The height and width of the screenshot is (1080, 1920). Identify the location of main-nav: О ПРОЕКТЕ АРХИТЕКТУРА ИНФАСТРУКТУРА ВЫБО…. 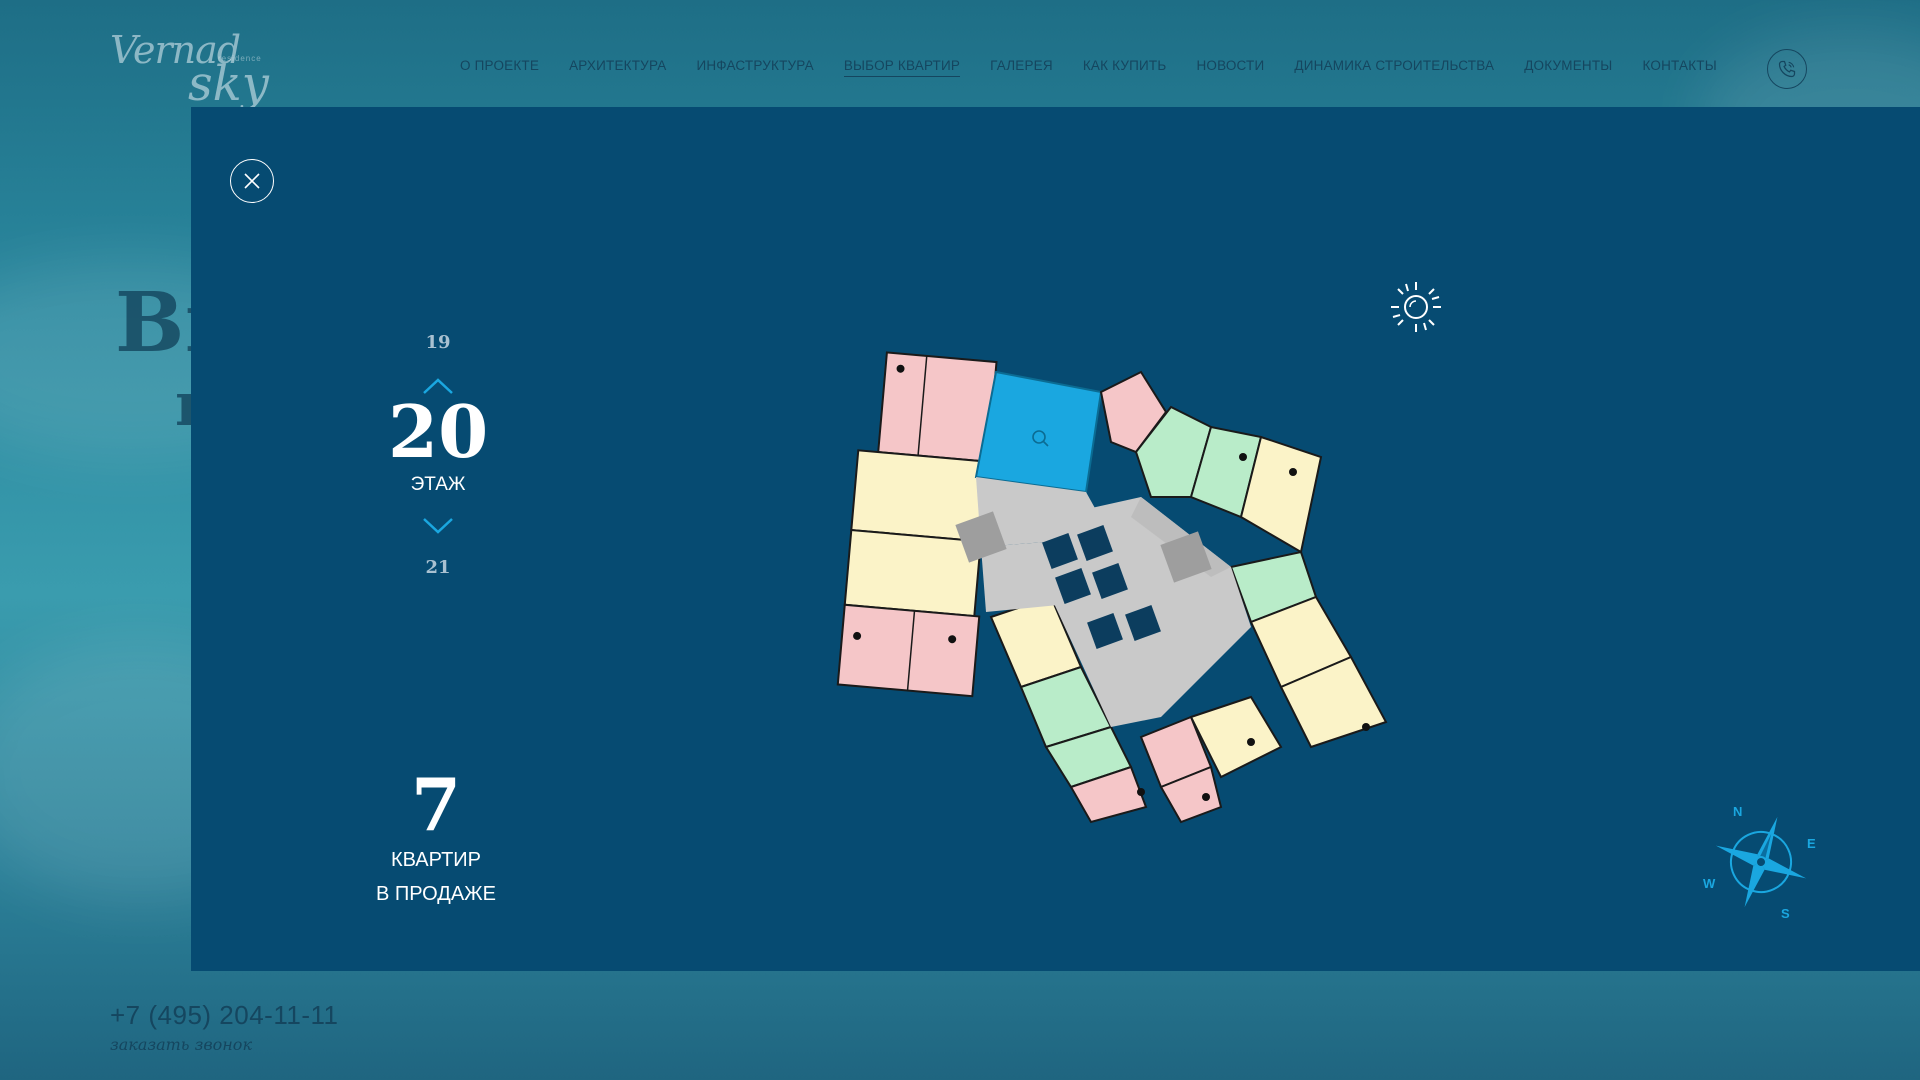
(1088, 67).